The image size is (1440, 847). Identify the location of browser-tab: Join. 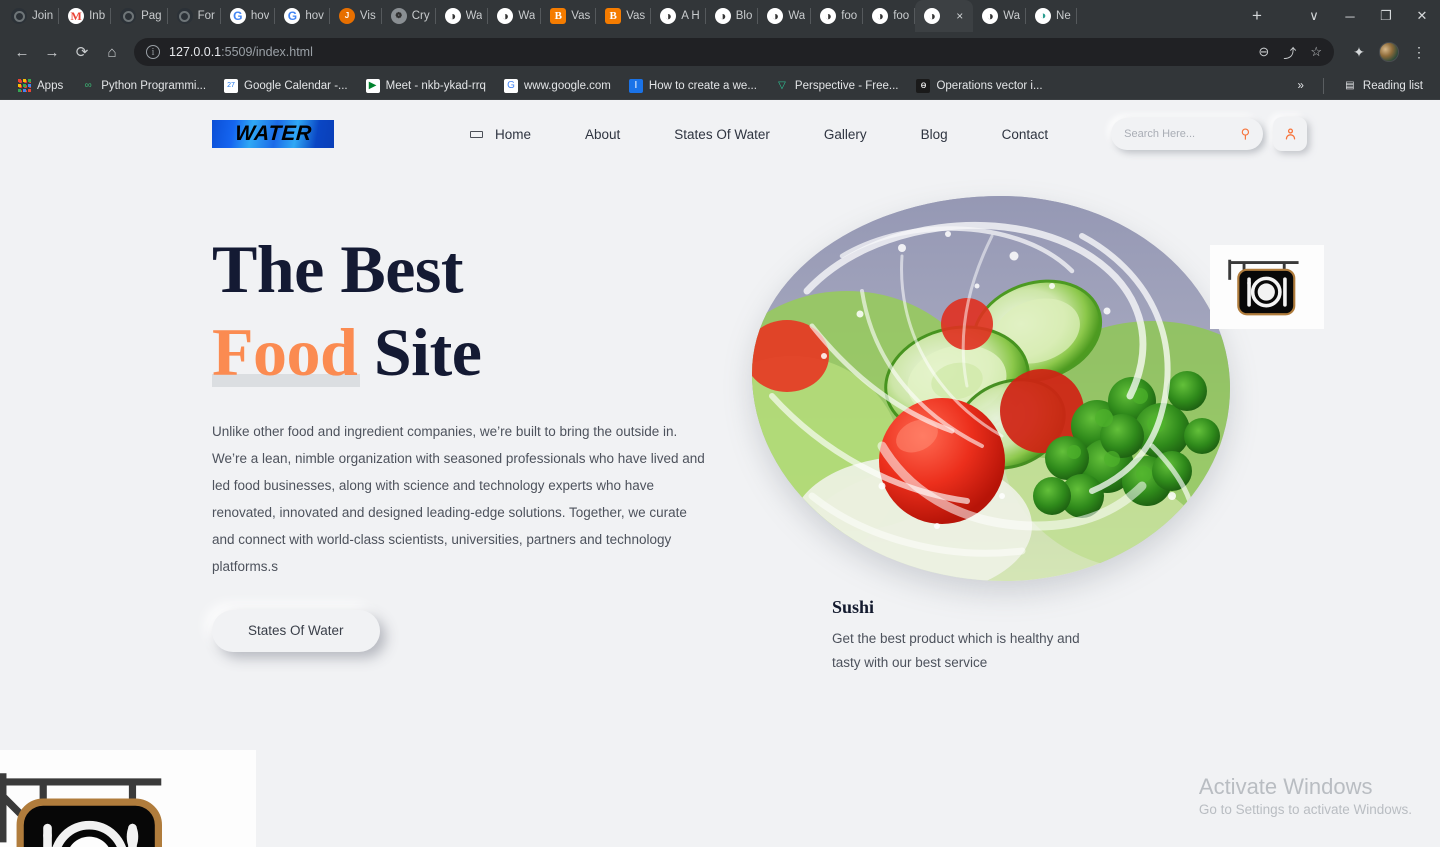
(31, 16).